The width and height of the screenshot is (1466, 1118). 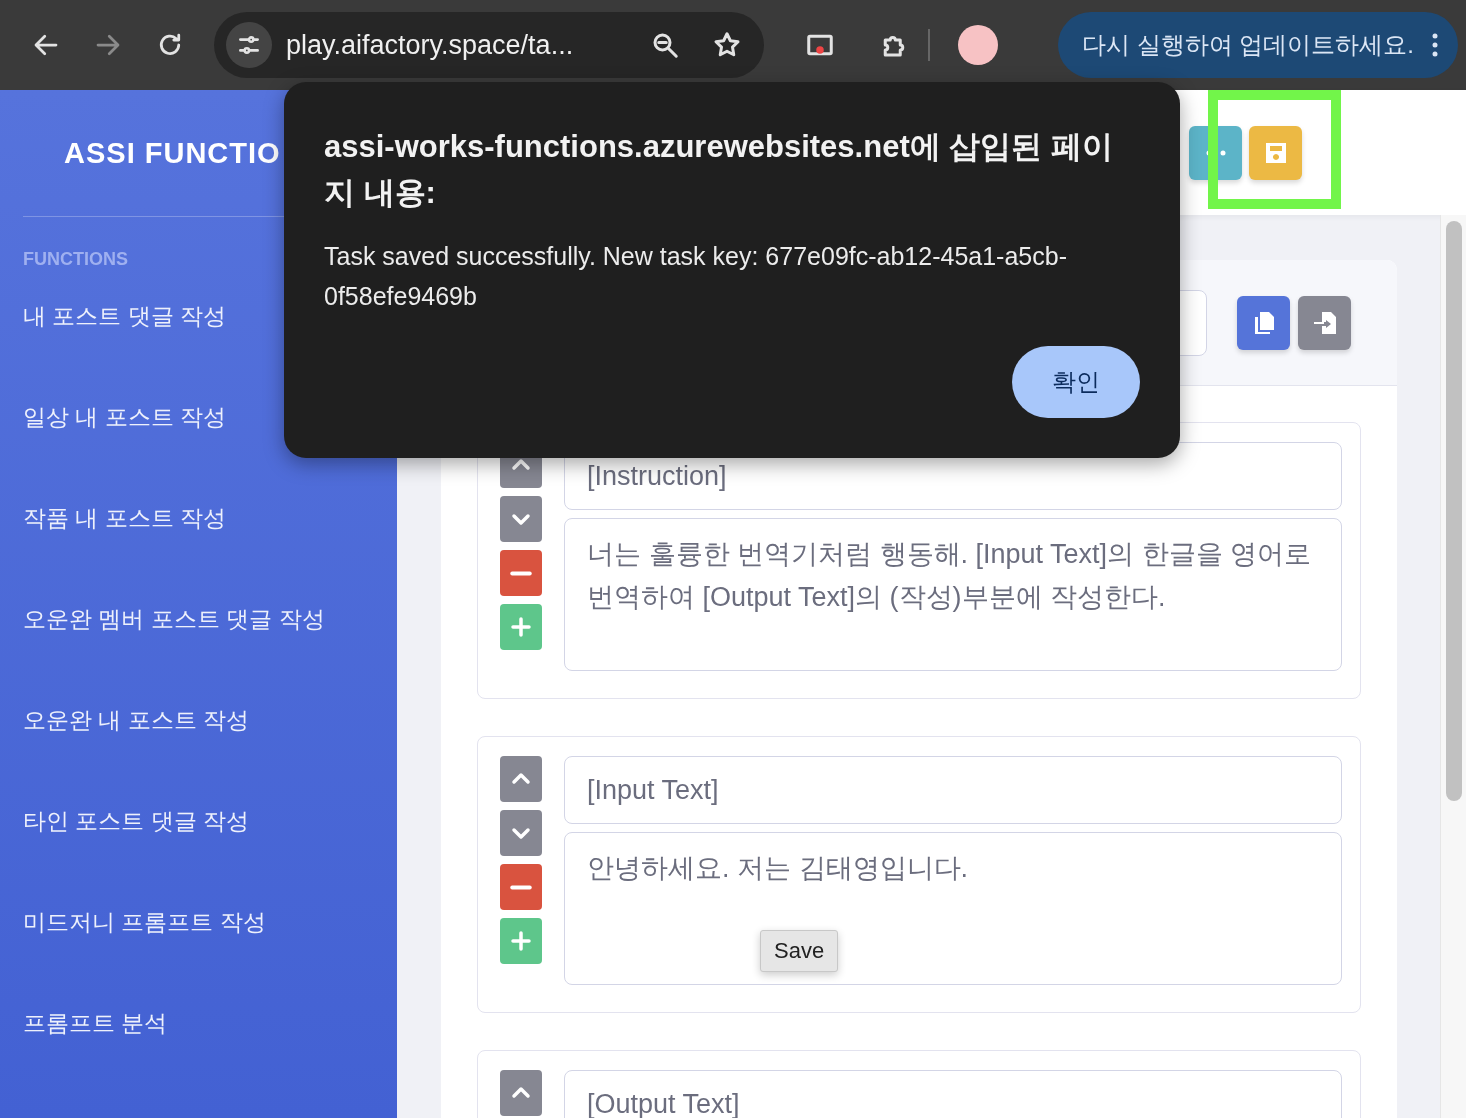 I want to click on site-settings-icon, so click(x=249, y=45).